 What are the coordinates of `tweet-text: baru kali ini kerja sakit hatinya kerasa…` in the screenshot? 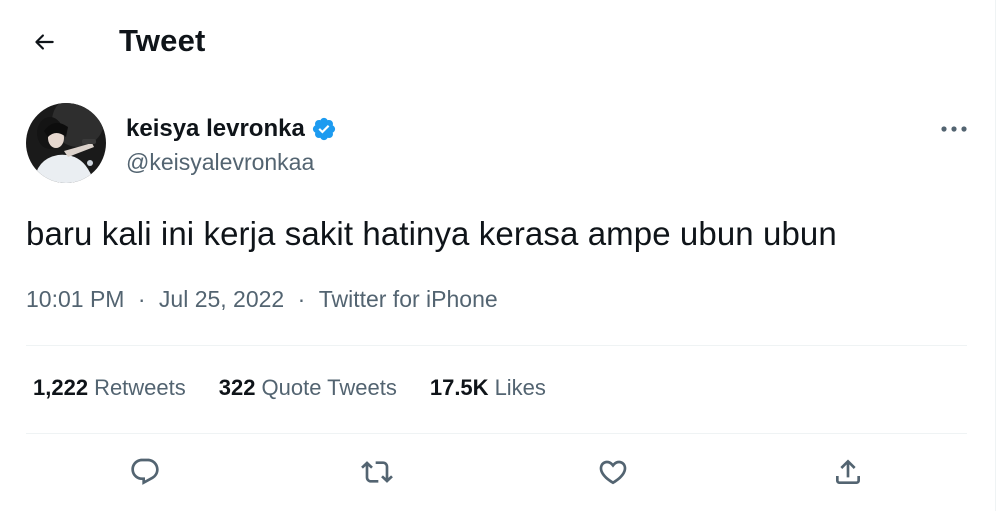 It's located at (431, 233).